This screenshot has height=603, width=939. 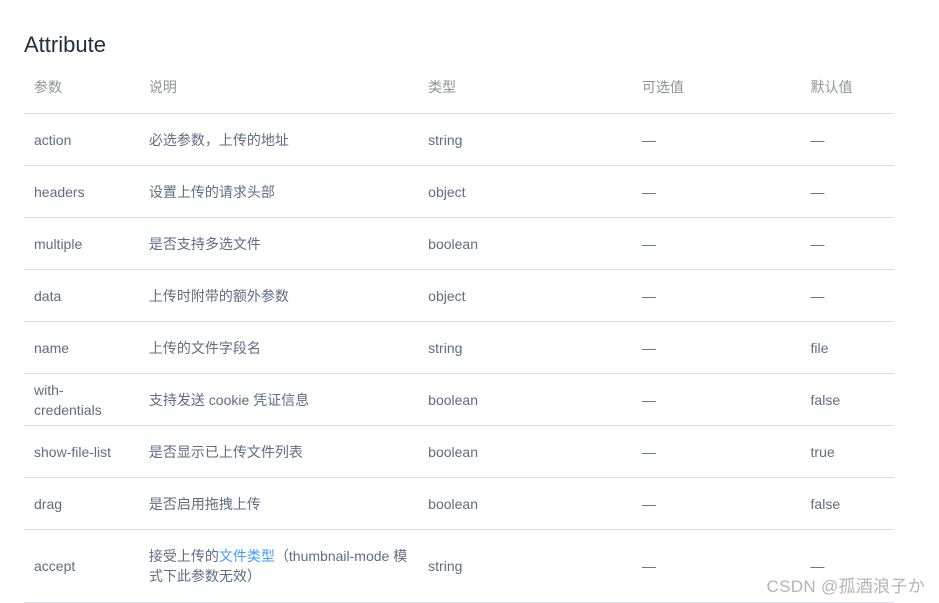 I want to click on column-header-options: 可选值, so click(x=716, y=87).